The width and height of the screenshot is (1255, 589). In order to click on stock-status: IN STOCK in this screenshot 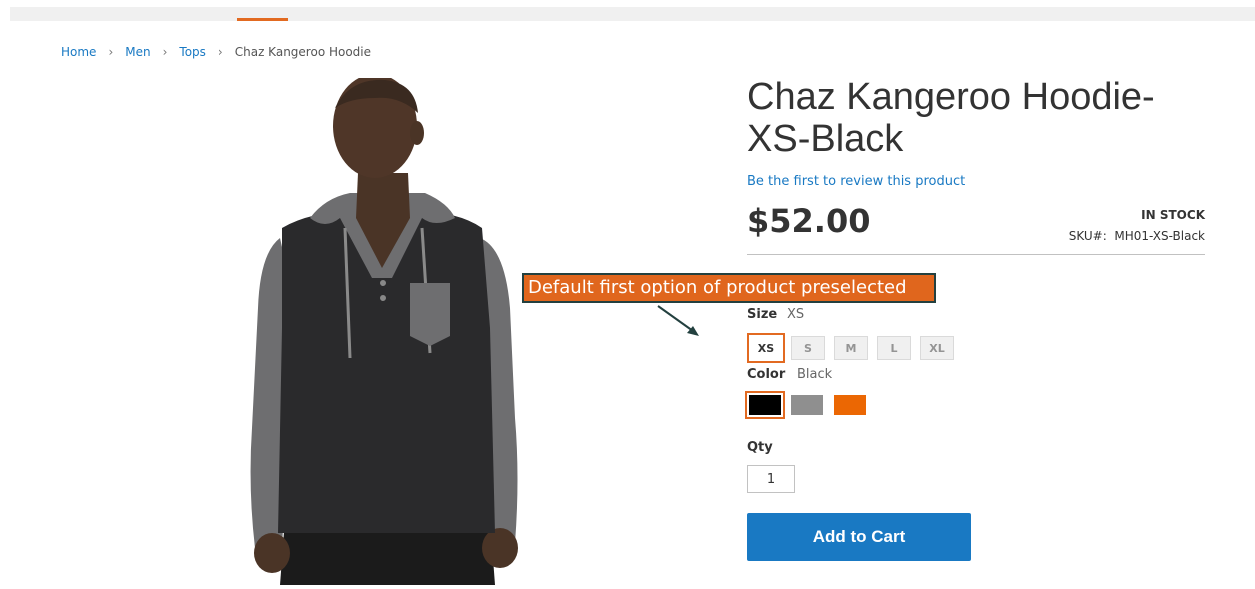, I will do `click(1173, 215)`.